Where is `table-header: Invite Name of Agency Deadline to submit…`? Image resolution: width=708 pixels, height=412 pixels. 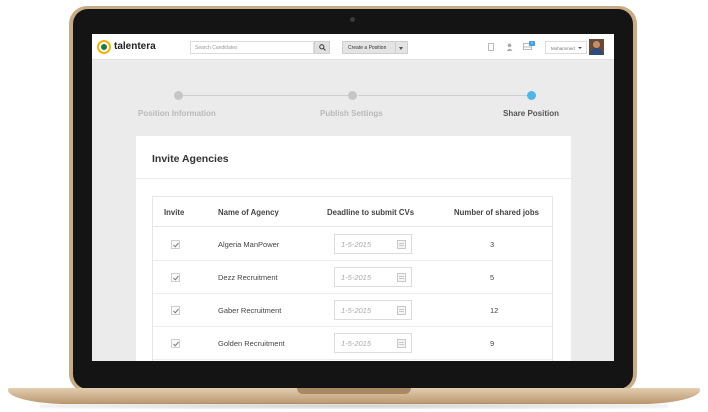 table-header: Invite Name of Agency Deadline to submit… is located at coordinates (352, 212).